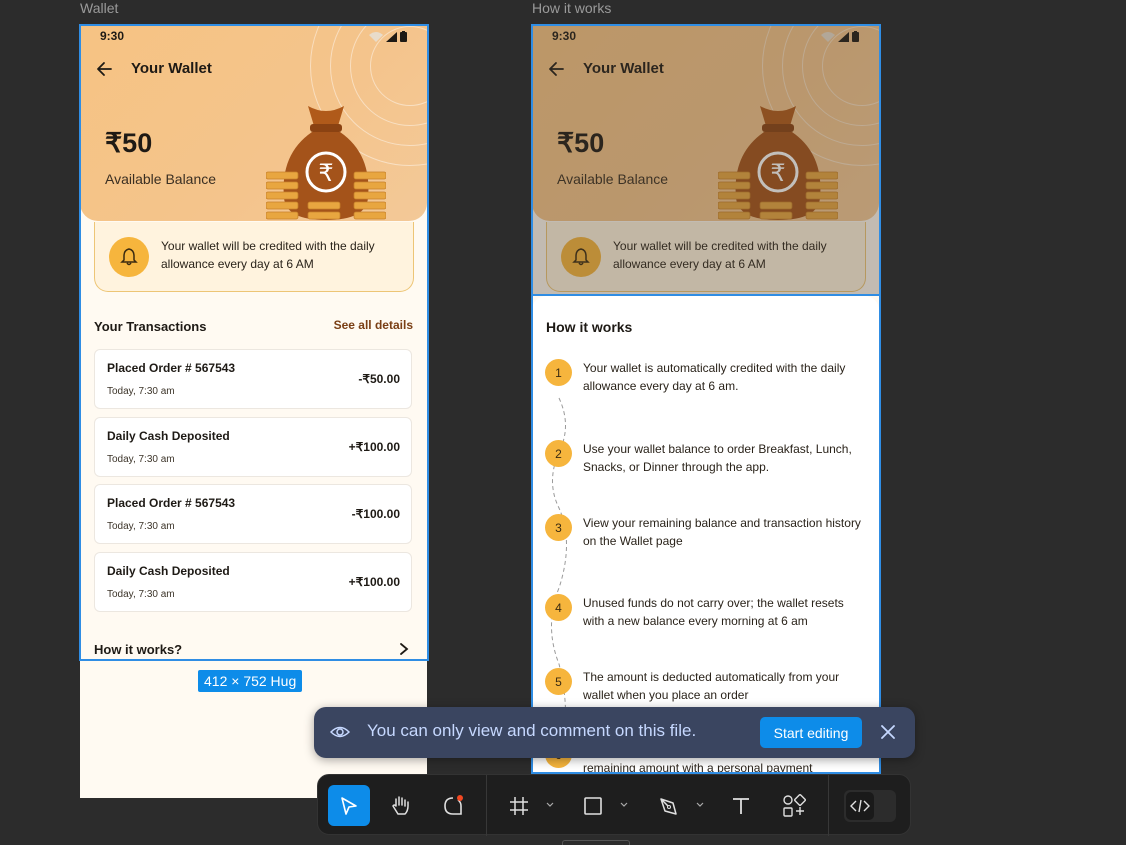  Describe the element at coordinates (138, 649) in the screenshot. I see `how-it-works-link: How it works?` at that location.